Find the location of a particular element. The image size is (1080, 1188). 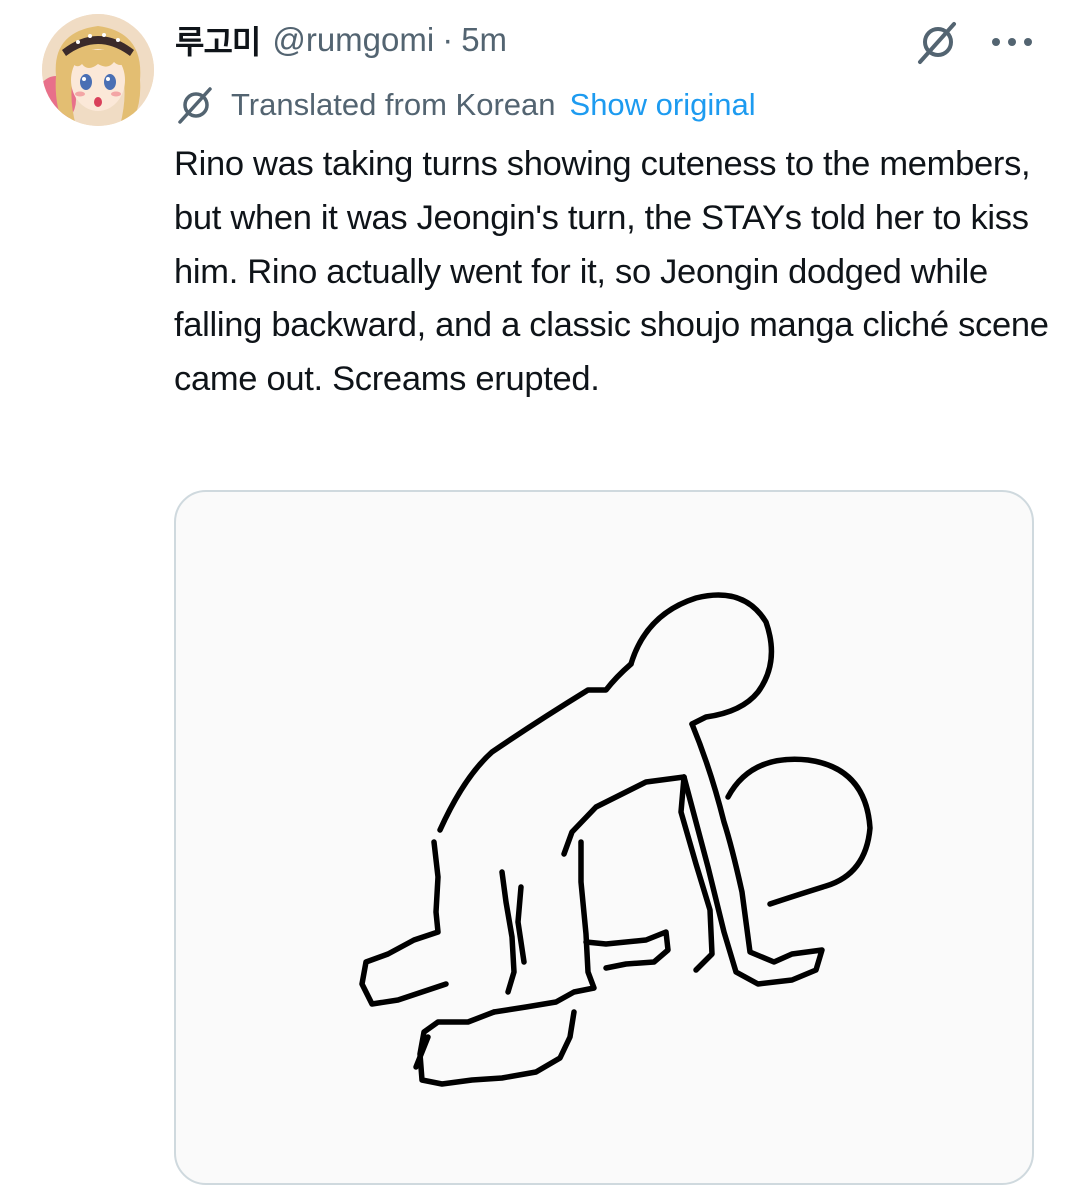

avatar-image is located at coordinates (98, 70).